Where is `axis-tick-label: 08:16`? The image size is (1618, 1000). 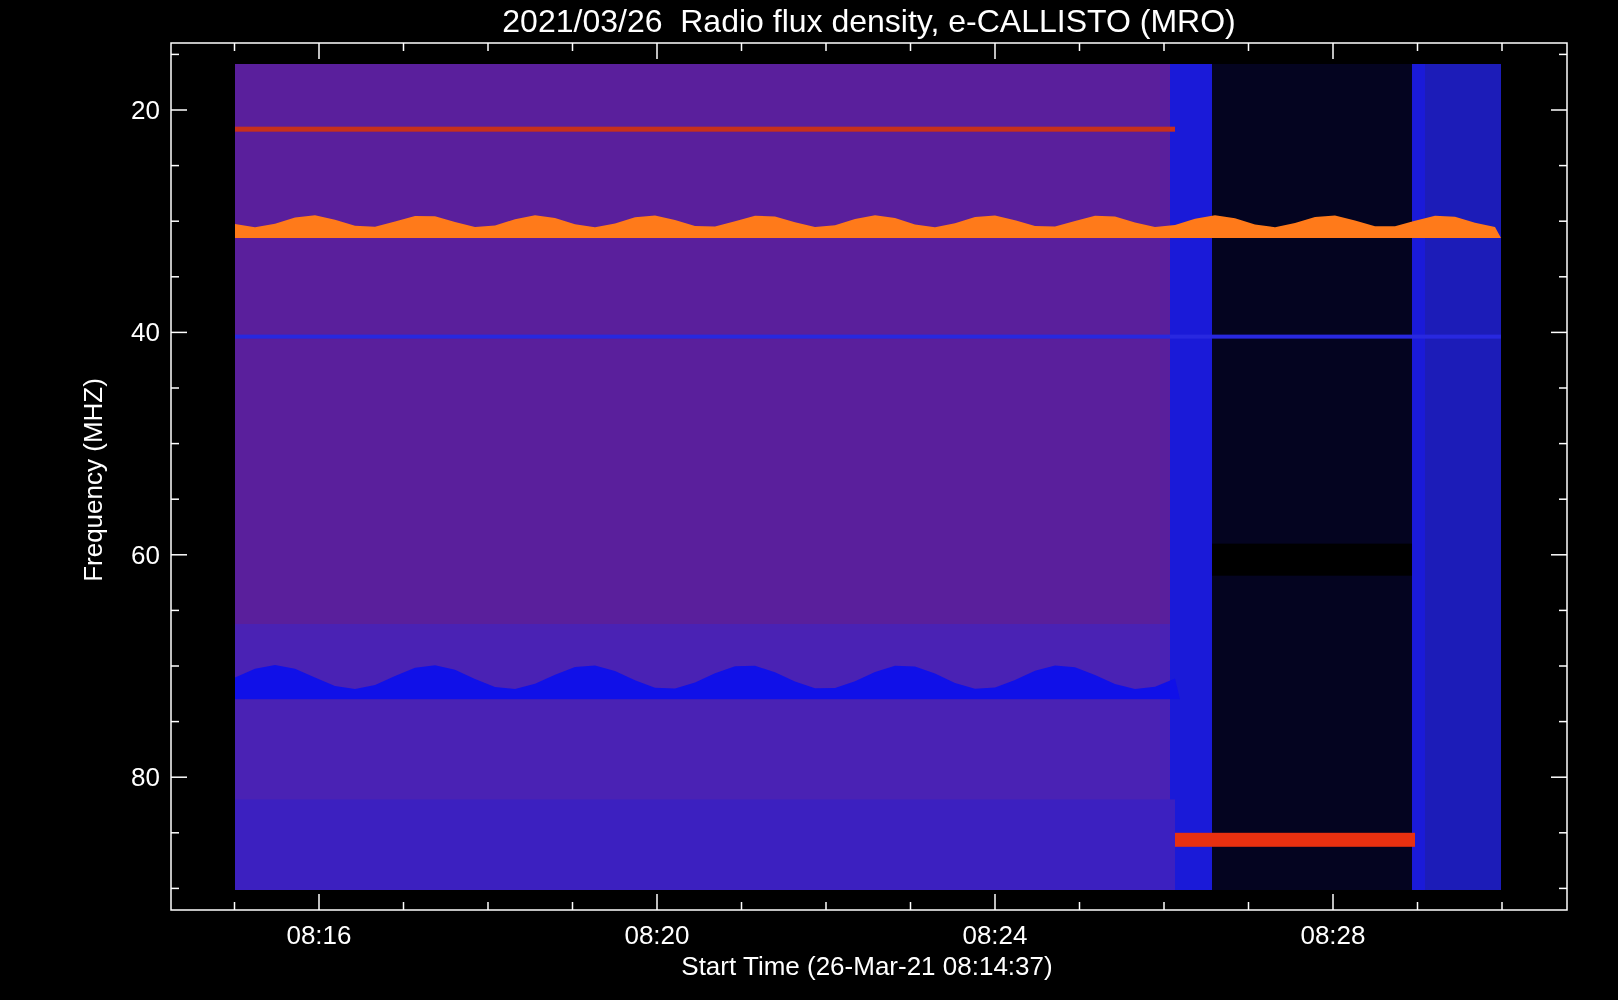 axis-tick-label: 08:16 is located at coordinates (319, 935).